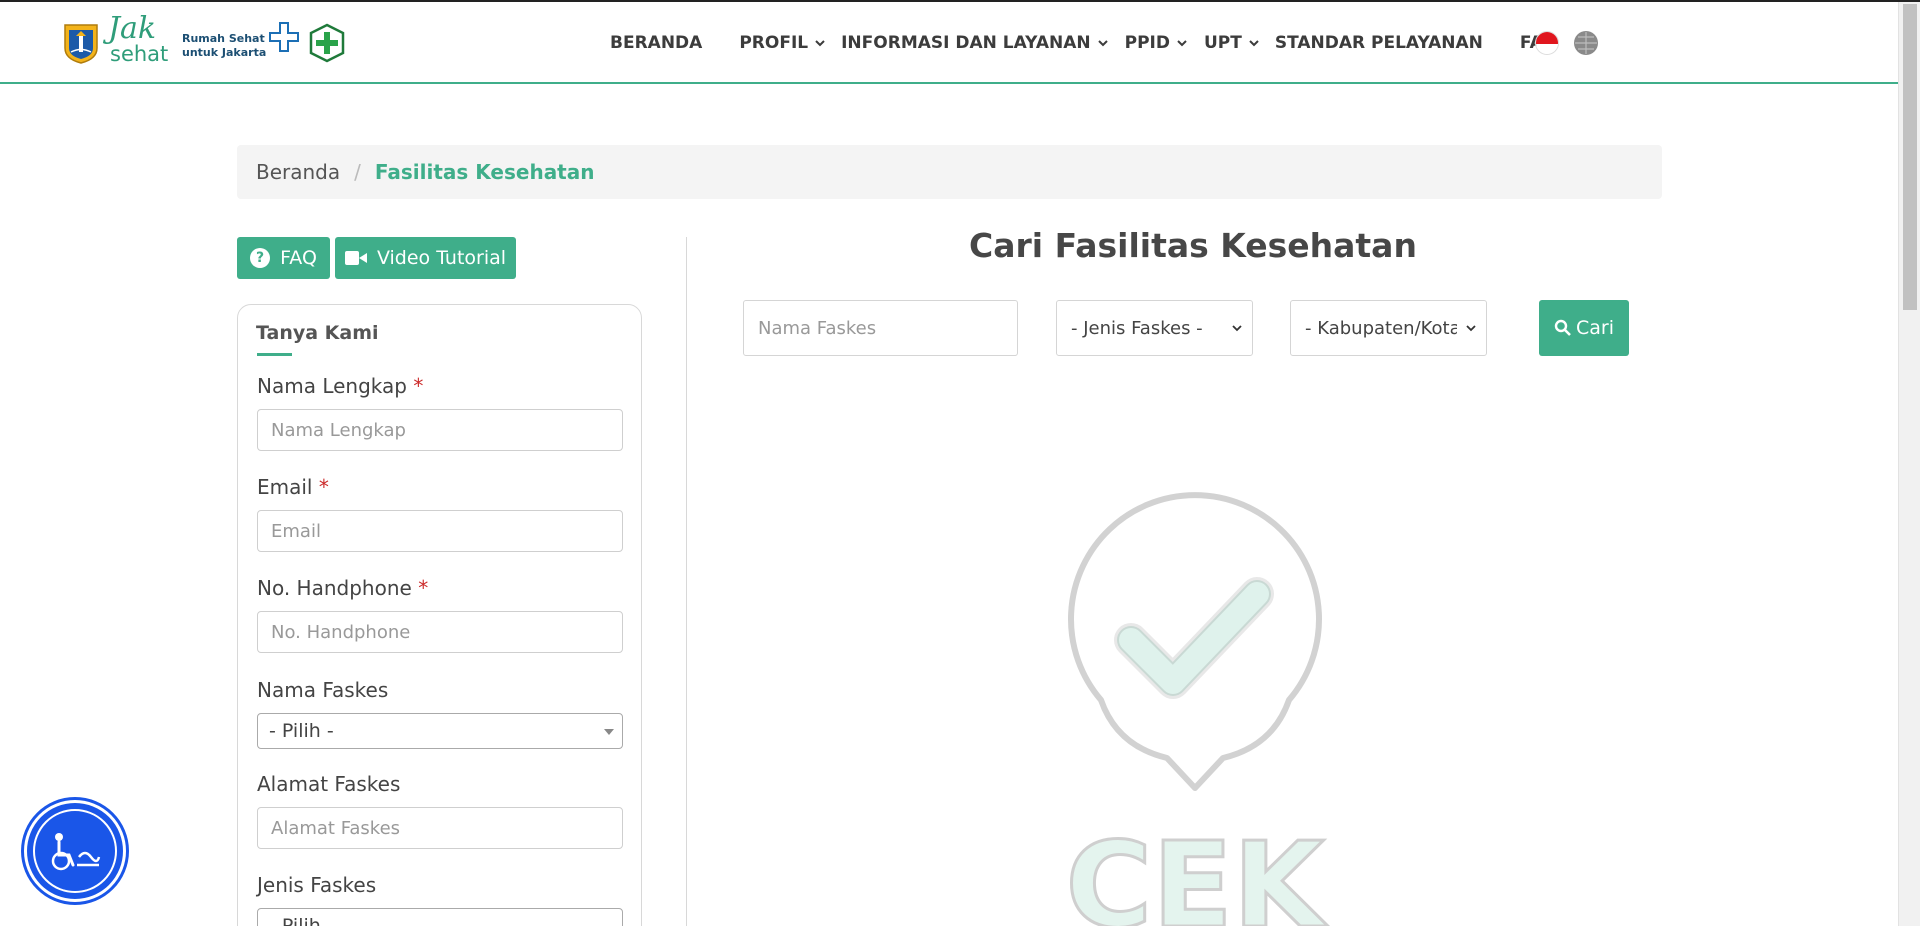 This screenshot has height=926, width=1920. I want to click on nav-informasi-label: INFORMASI DAN LAYANAN, so click(966, 43).